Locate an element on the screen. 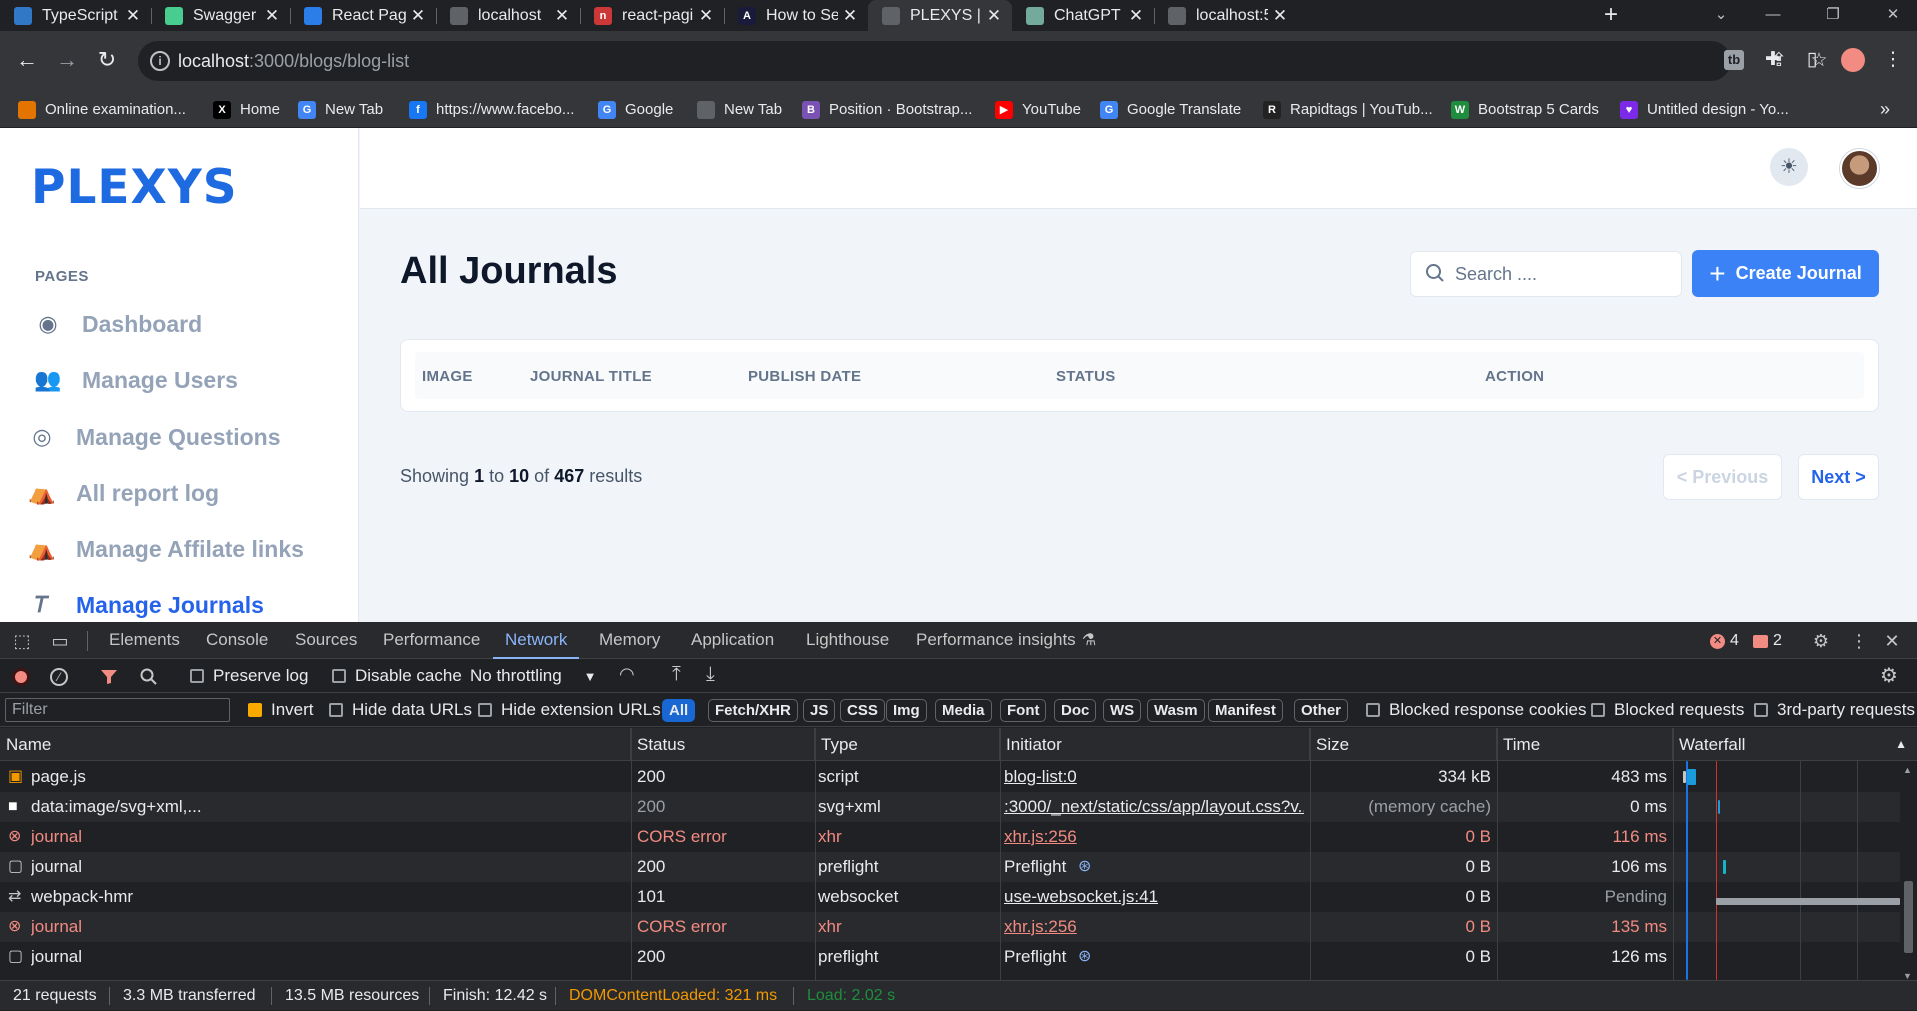  filter-chip-other: Other is located at coordinates (1321, 710).